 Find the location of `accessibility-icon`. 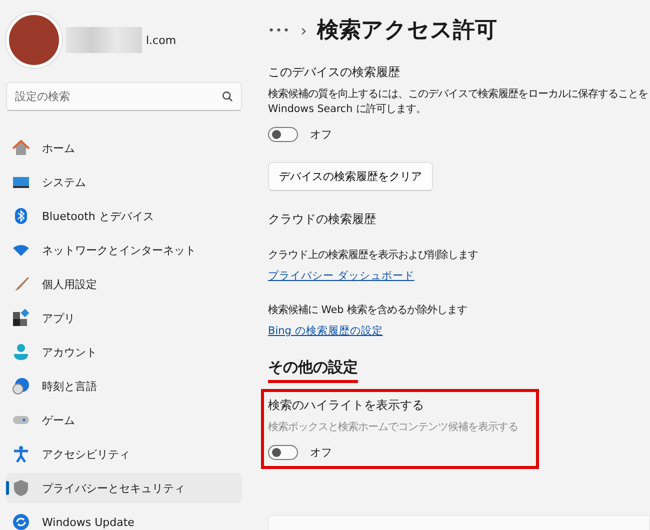

accessibility-icon is located at coordinates (21, 454).